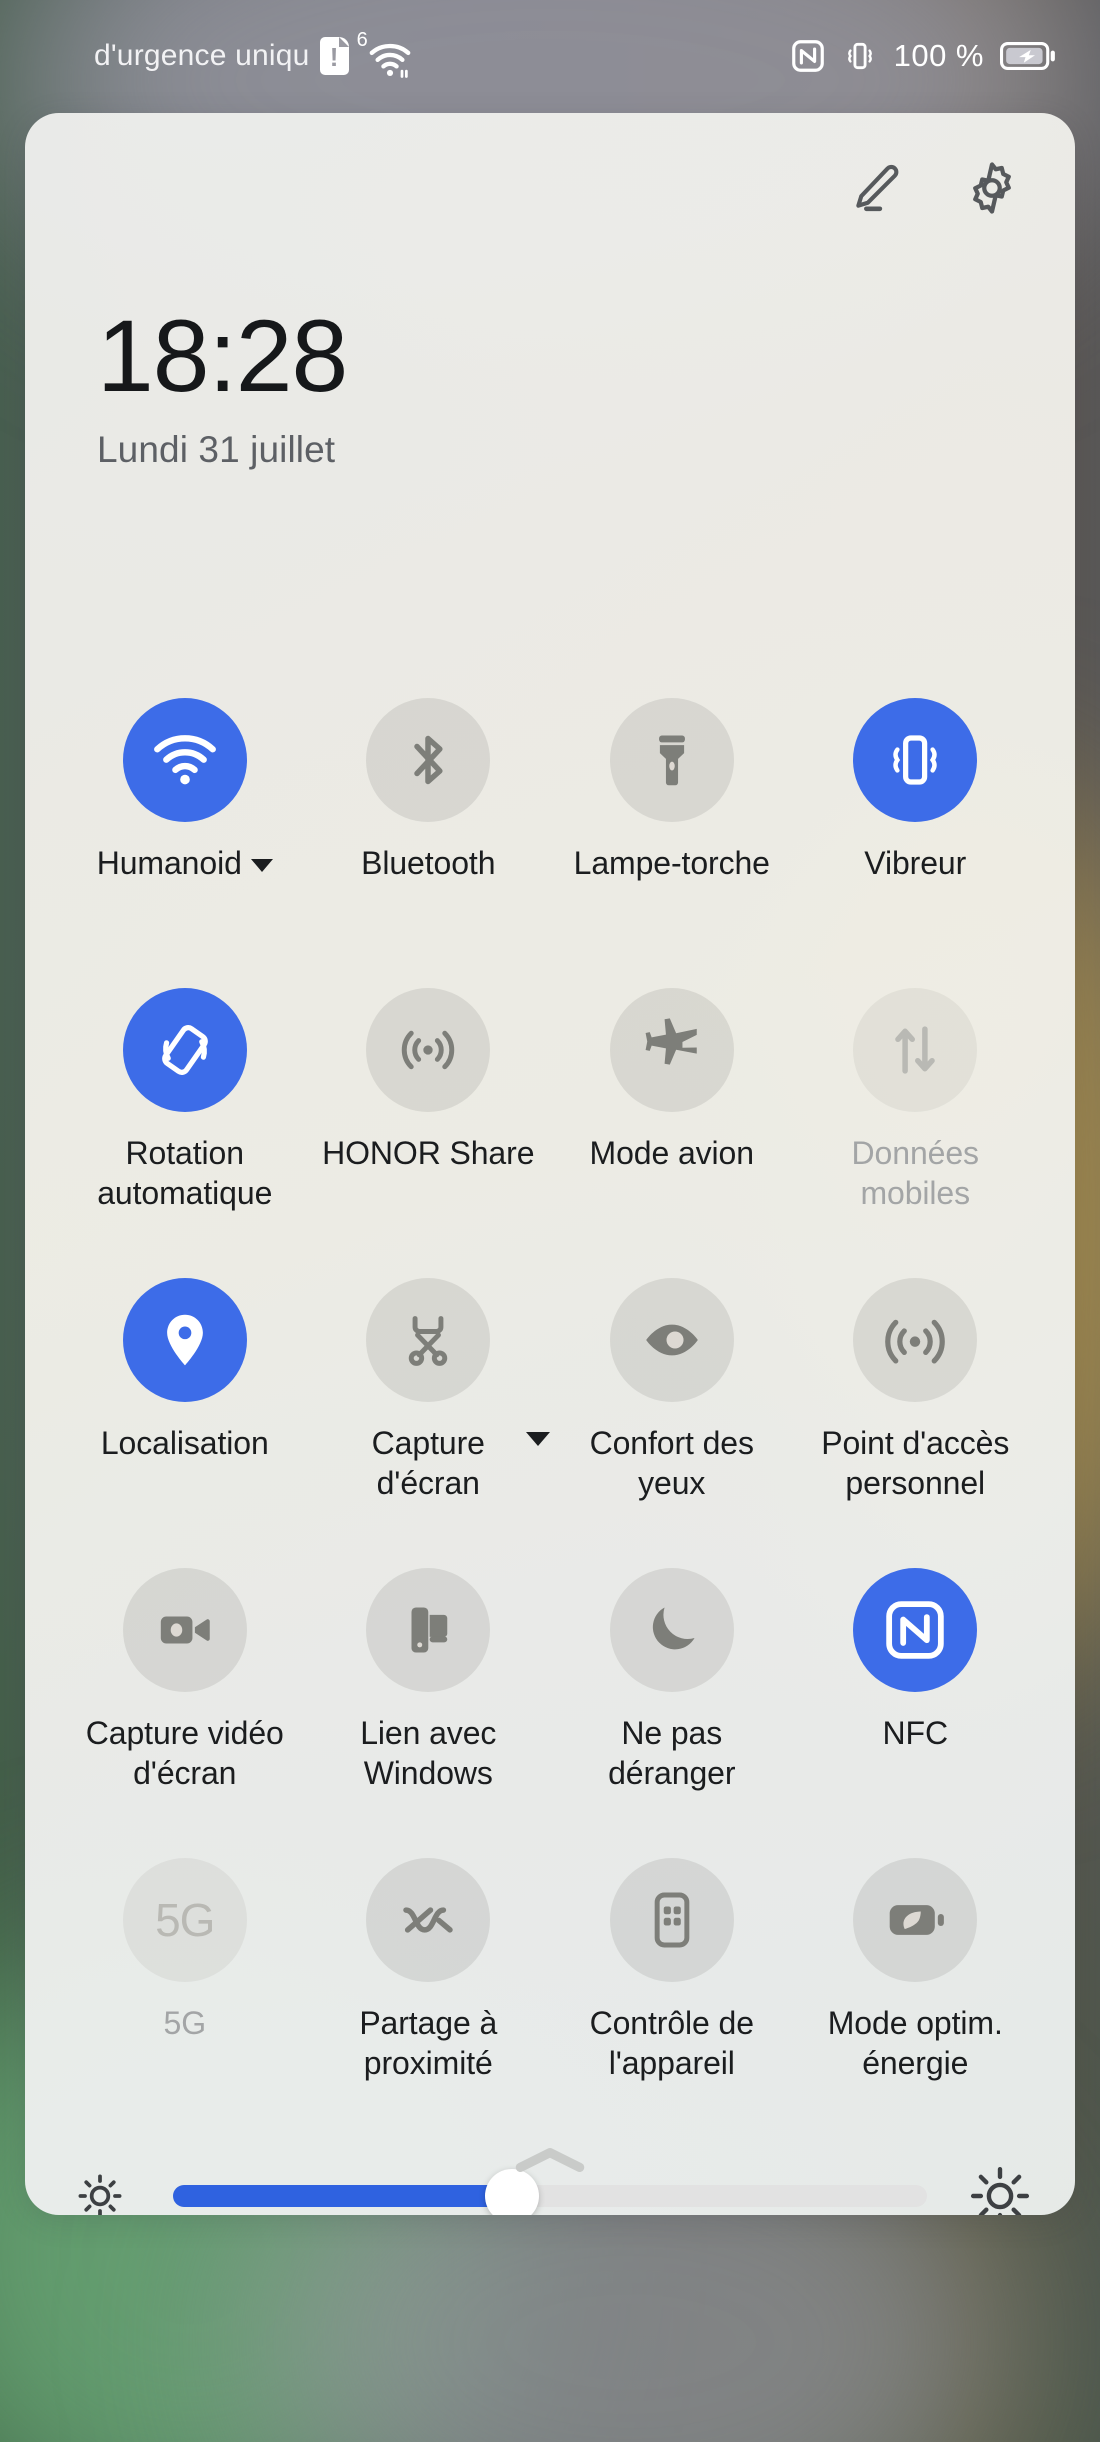  What do you see at coordinates (428, 1463) in the screenshot?
I see `tile-label-screenshot: Capture d'écran` at bounding box center [428, 1463].